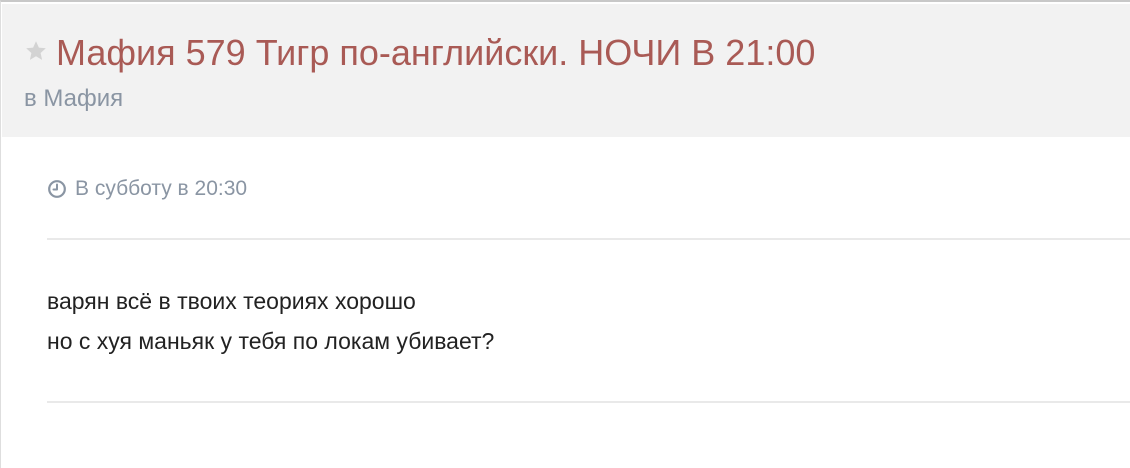 This screenshot has height=468, width=1130. I want to click on forum-link: Мафия, so click(83, 98).